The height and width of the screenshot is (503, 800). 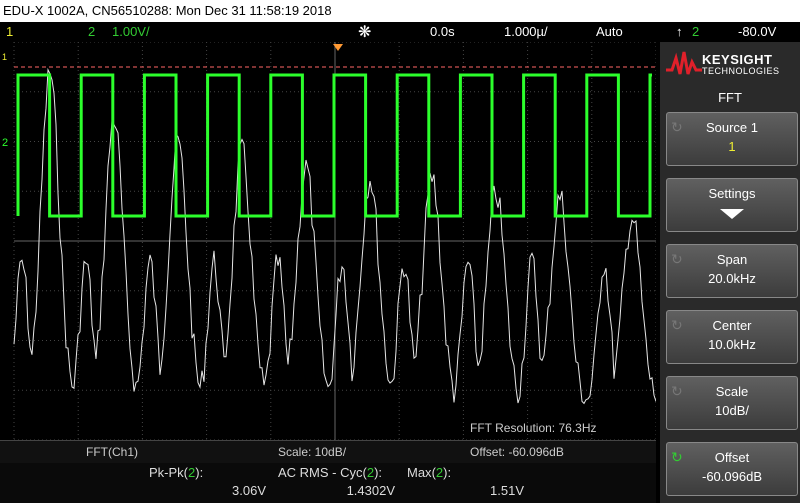 I want to click on fft-offset: Offset: -60.096dB, so click(x=517, y=452).